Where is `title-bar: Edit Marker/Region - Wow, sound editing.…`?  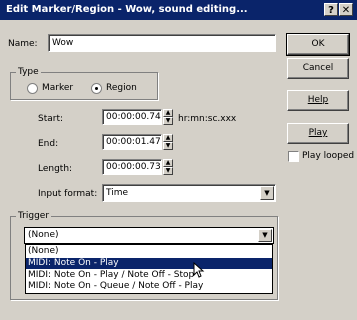
title-bar: Edit Marker/Region - Wow, sound editing.… is located at coordinates (178, 10).